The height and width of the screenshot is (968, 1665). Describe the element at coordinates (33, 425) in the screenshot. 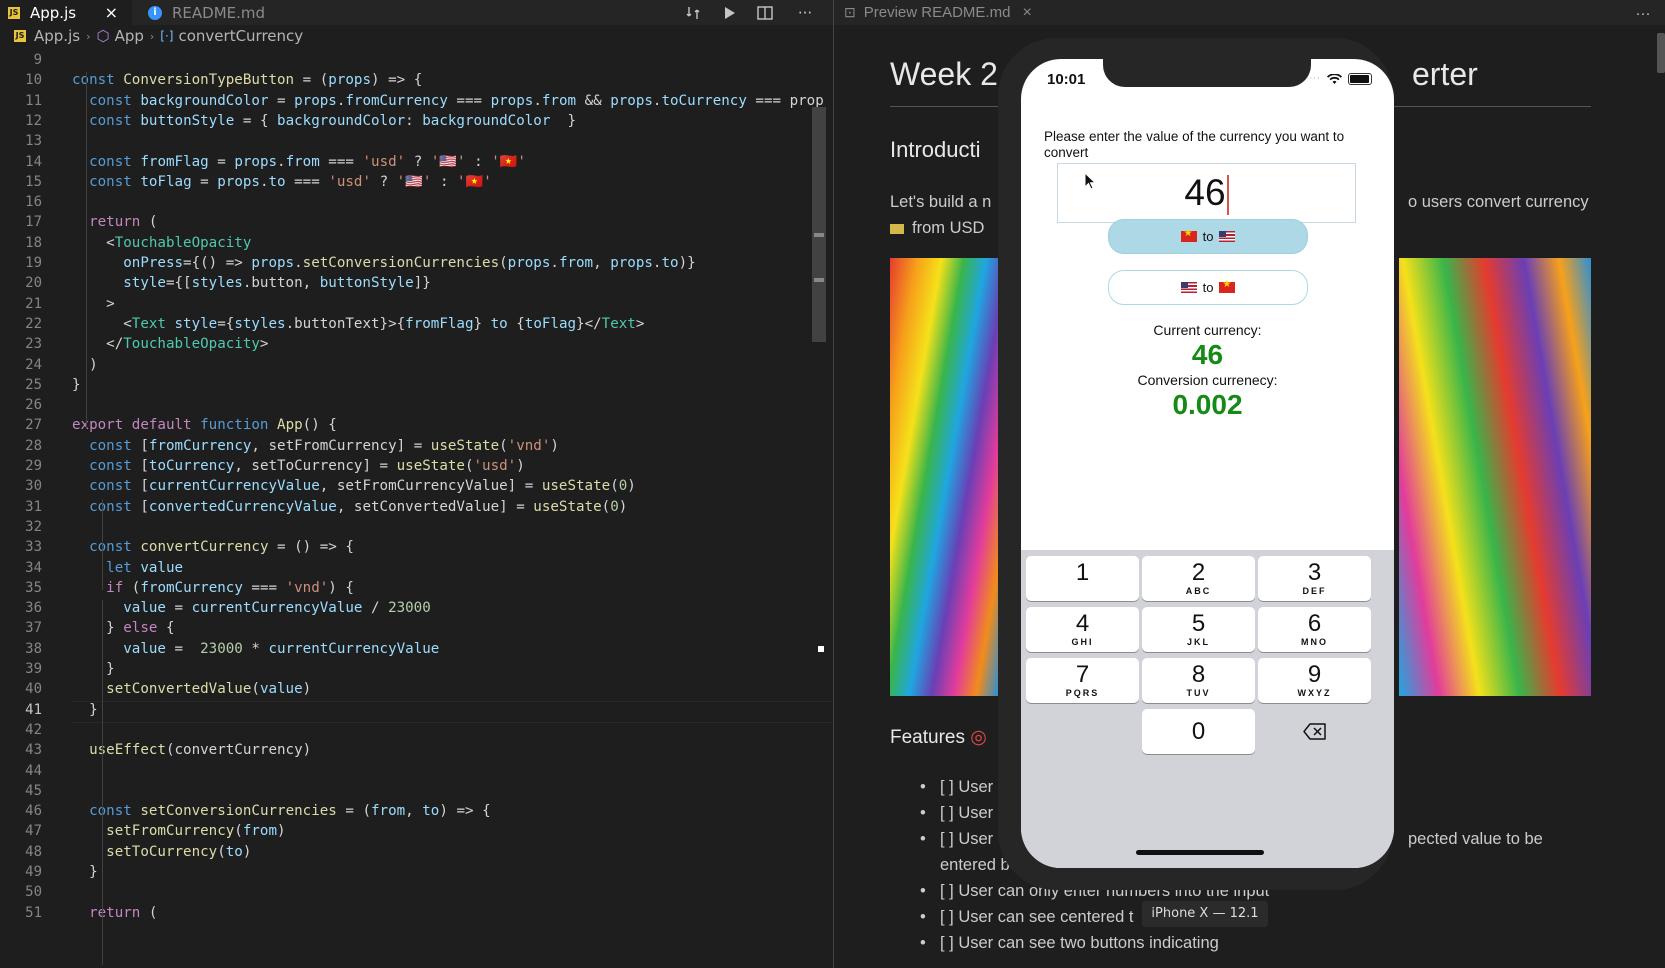

I see `line-number: 27` at that location.